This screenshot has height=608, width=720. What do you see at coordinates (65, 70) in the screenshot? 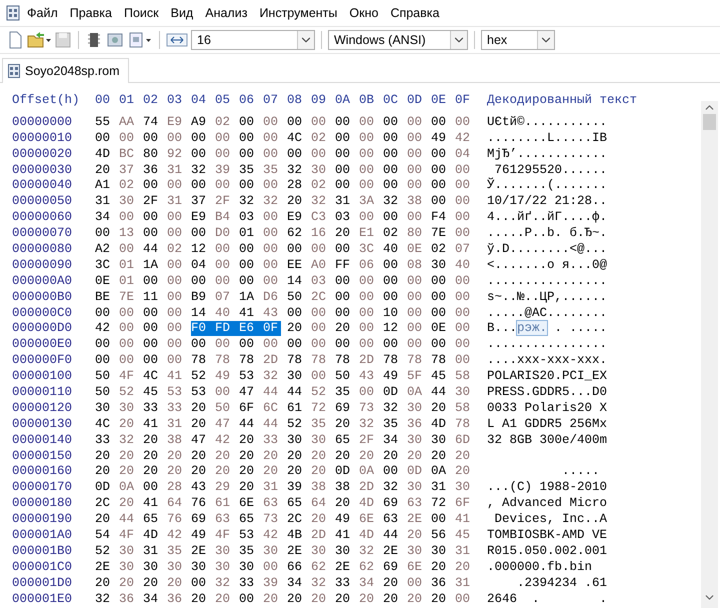
I see `file-tab: Soyo2048sp.rom` at bounding box center [65, 70].